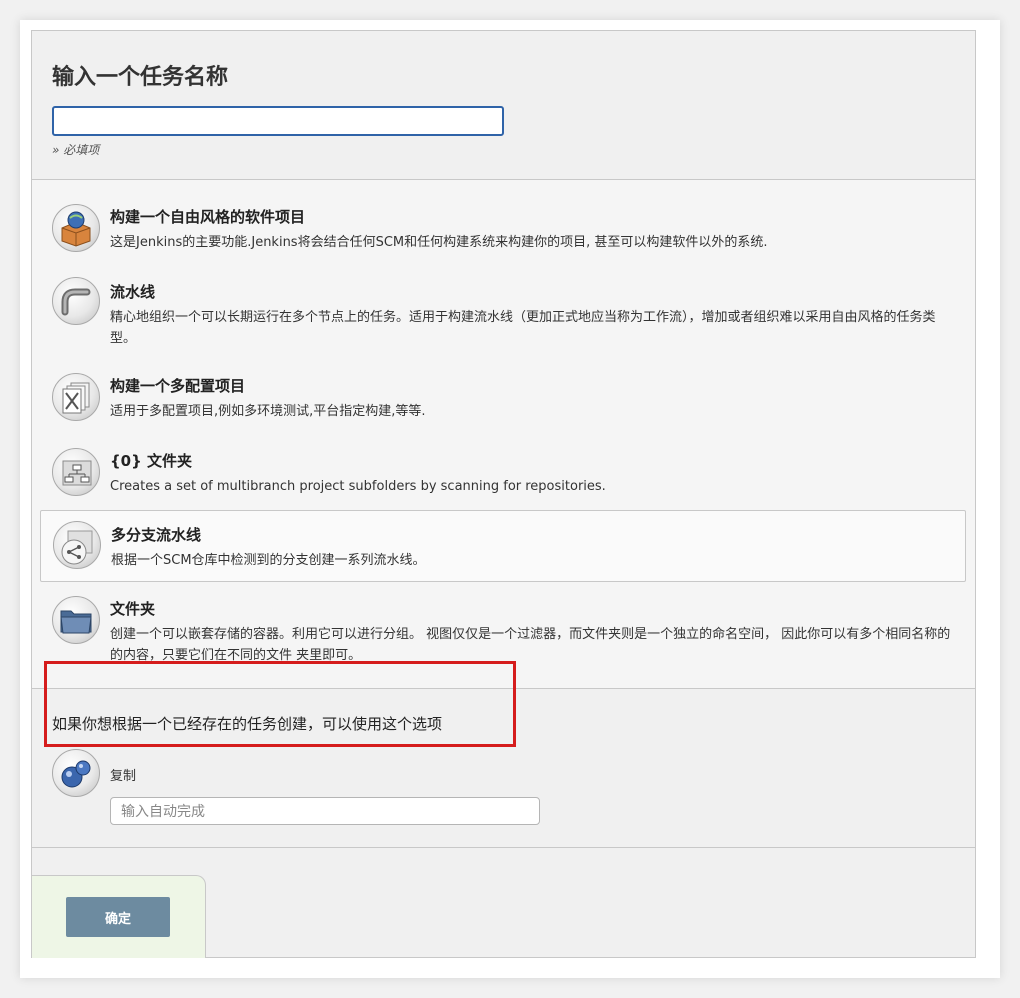  What do you see at coordinates (503, 546) in the screenshot?
I see `job-type-multibranch-pipeline: 多分支流水线 根据一个SCM仓库中检测到的分支创建一系列流水线。` at bounding box center [503, 546].